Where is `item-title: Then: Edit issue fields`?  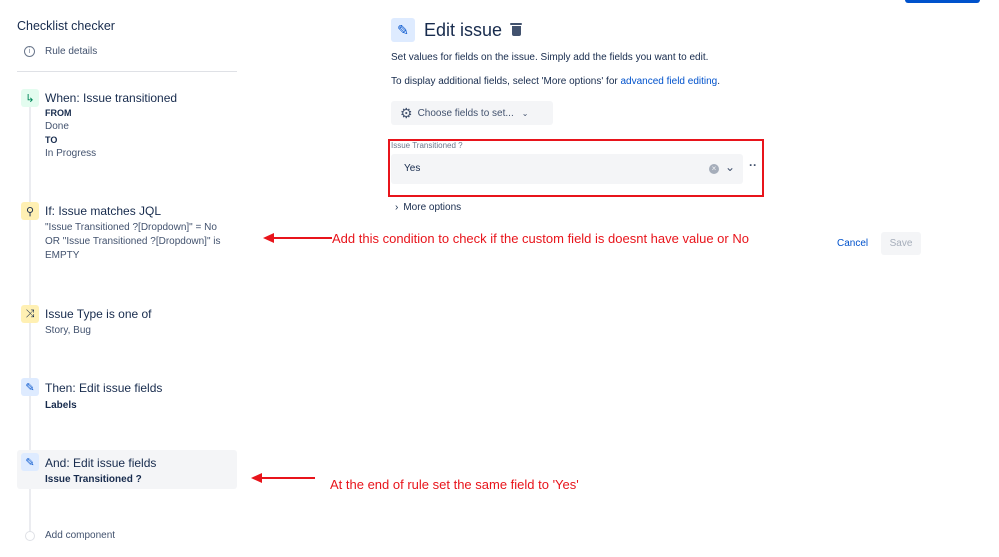
item-title: Then: Edit issue fields is located at coordinates (103, 388).